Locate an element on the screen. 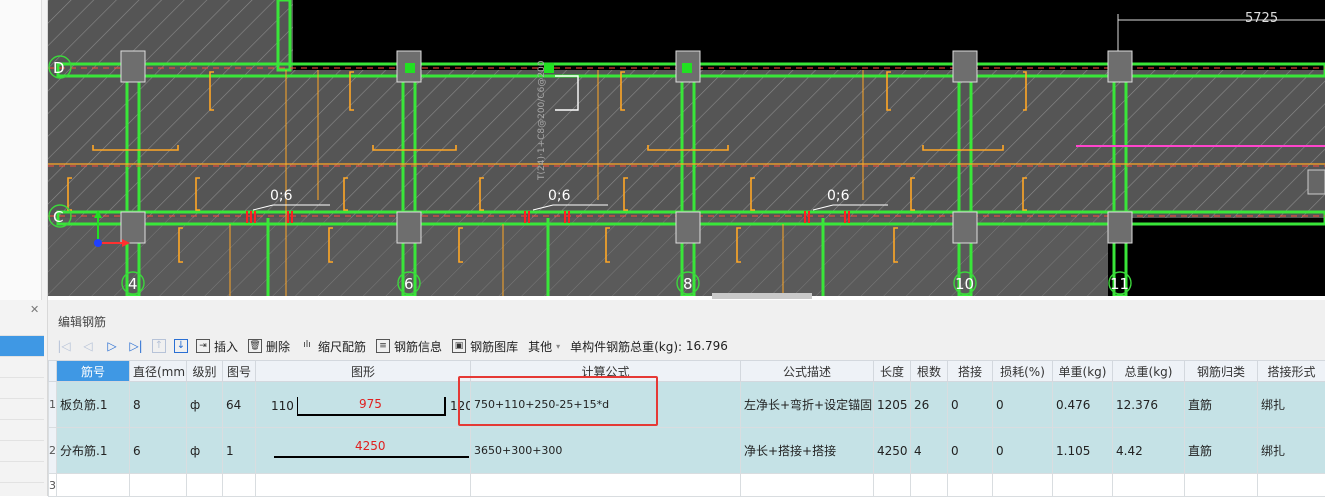 The width and height of the screenshot is (1325, 497). other-dropdown: 其他▾ is located at coordinates (544, 346).